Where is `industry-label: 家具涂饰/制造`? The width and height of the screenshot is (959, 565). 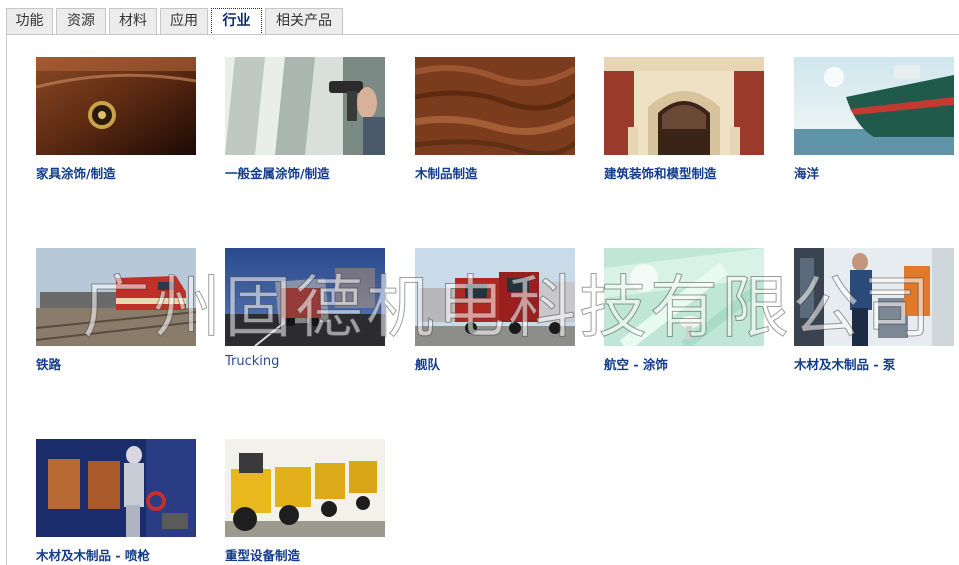
industry-label: 家具涂饰/制造 is located at coordinates (76, 172).